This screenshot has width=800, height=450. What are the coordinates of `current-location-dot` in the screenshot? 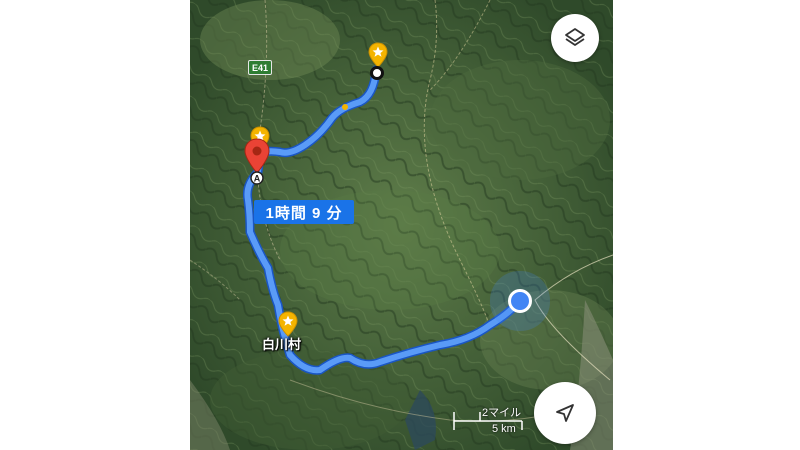 It's located at (520, 301).